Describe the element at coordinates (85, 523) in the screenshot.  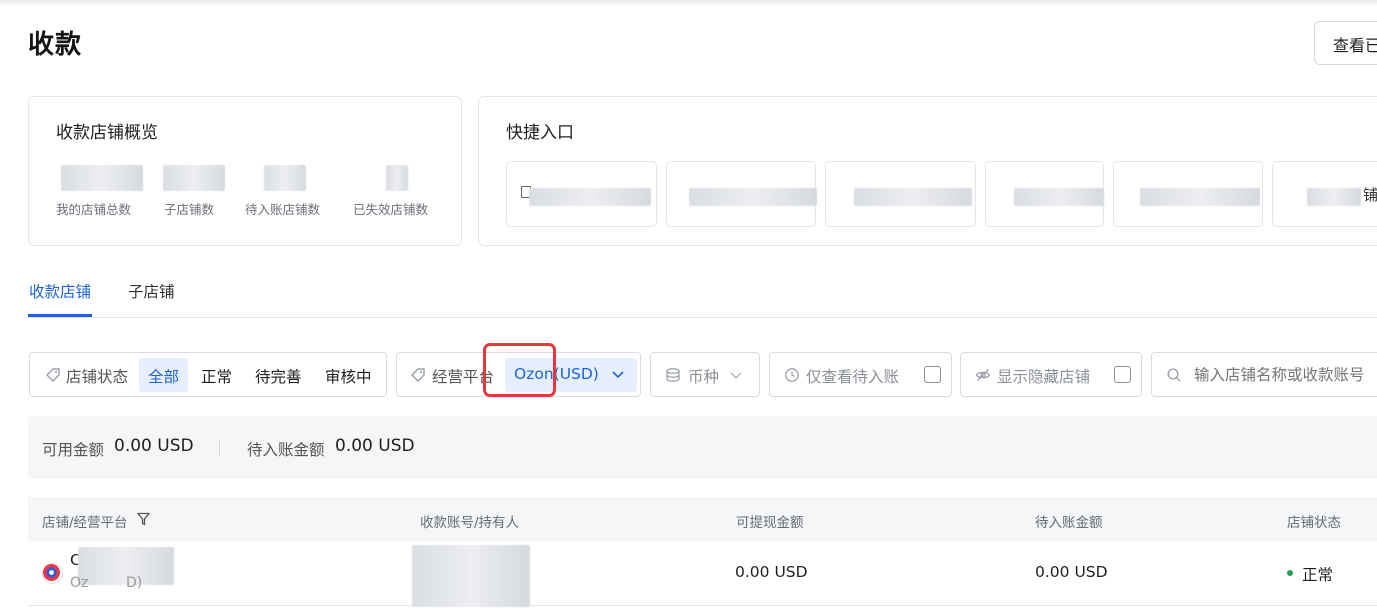
I see `column-store-platform: 店铺/经营平台` at that location.